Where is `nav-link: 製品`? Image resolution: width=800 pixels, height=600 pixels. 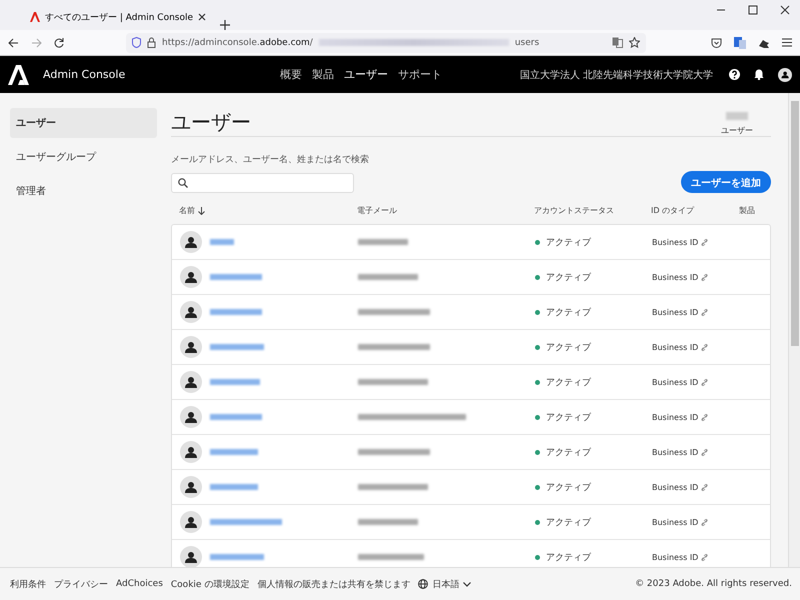
nav-link: 製品 is located at coordinates (323, 74).